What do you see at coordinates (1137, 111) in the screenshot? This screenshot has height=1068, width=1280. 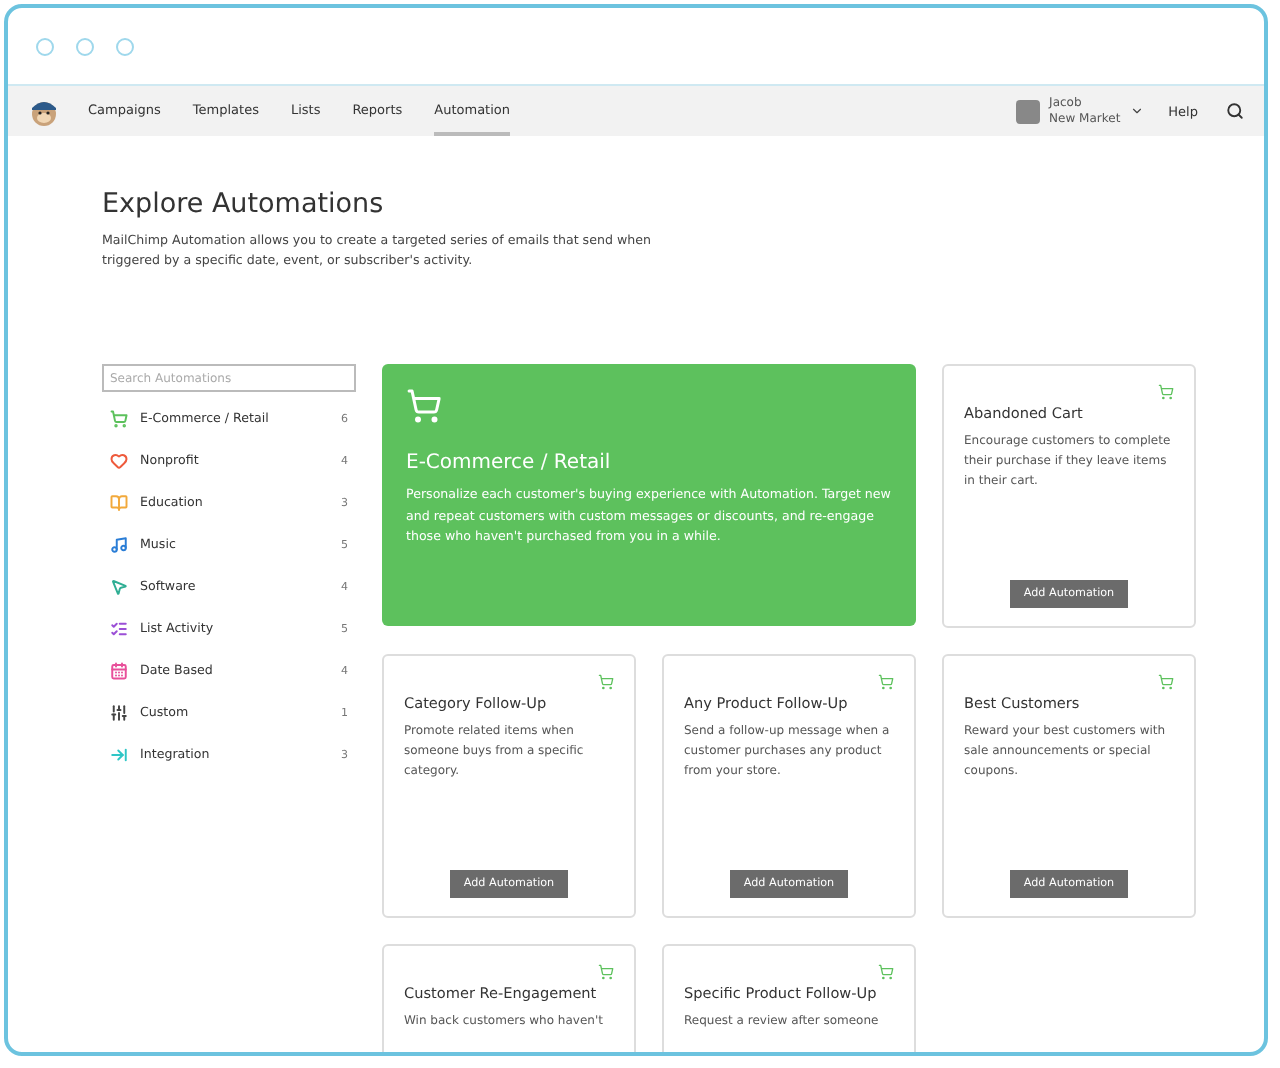 I see `chevron-down-icon` at bounding box center [1137, 111].